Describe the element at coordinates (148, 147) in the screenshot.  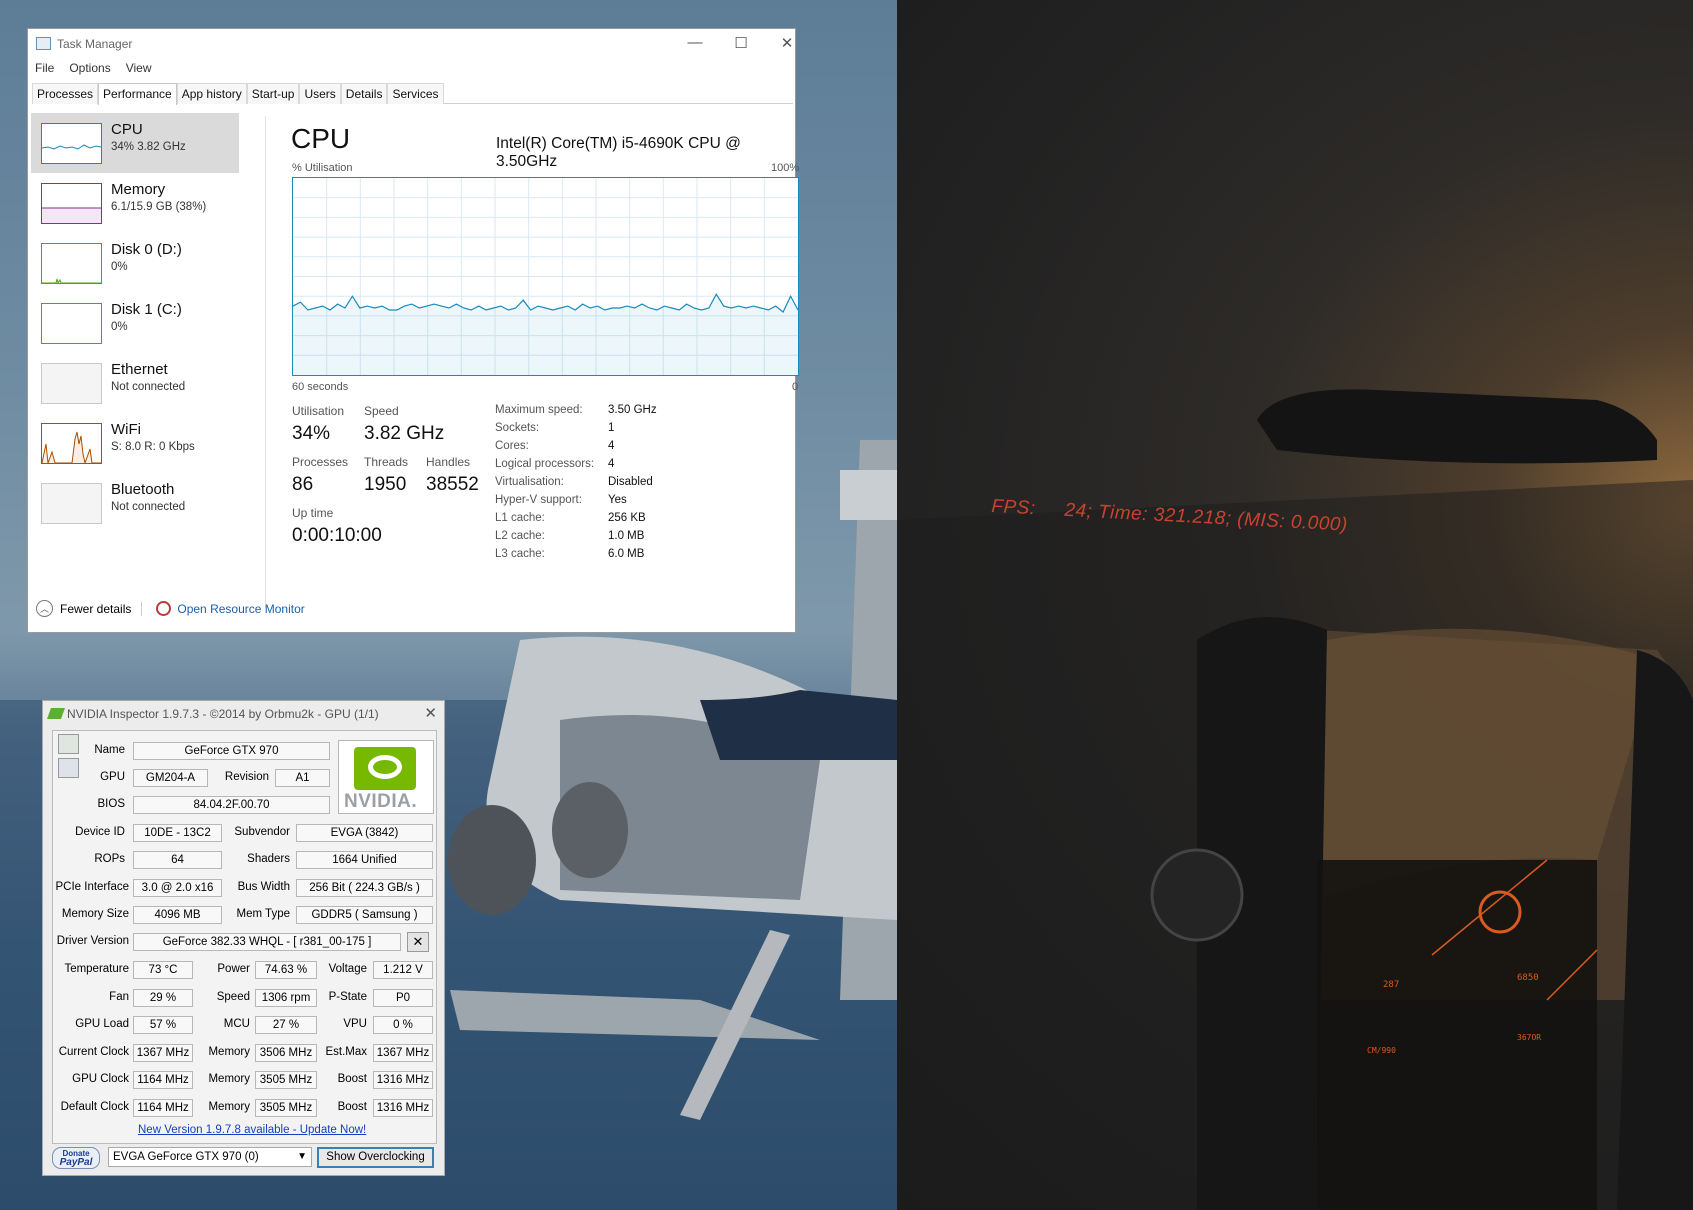
I see `sidebar-cpu-sub: 34% 3.82 GHz` at that location.